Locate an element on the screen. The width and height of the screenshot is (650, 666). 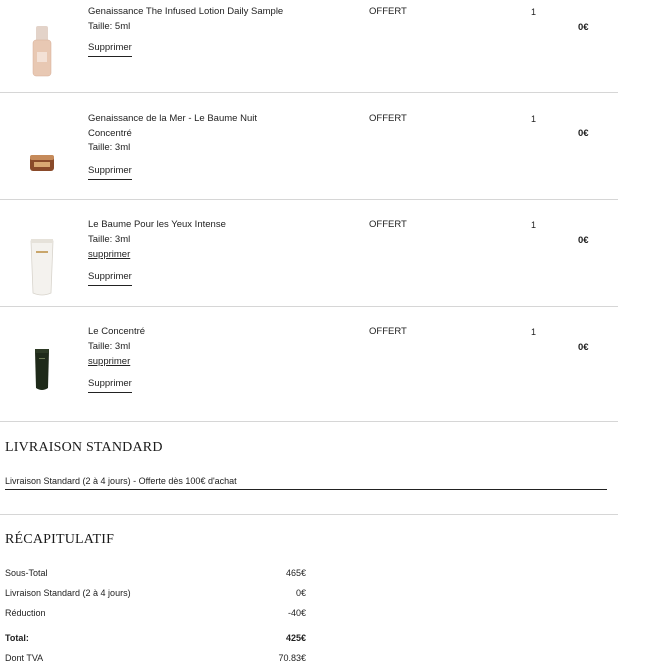
product-size: Taille: 5ml is located at coordinates (109, 26).